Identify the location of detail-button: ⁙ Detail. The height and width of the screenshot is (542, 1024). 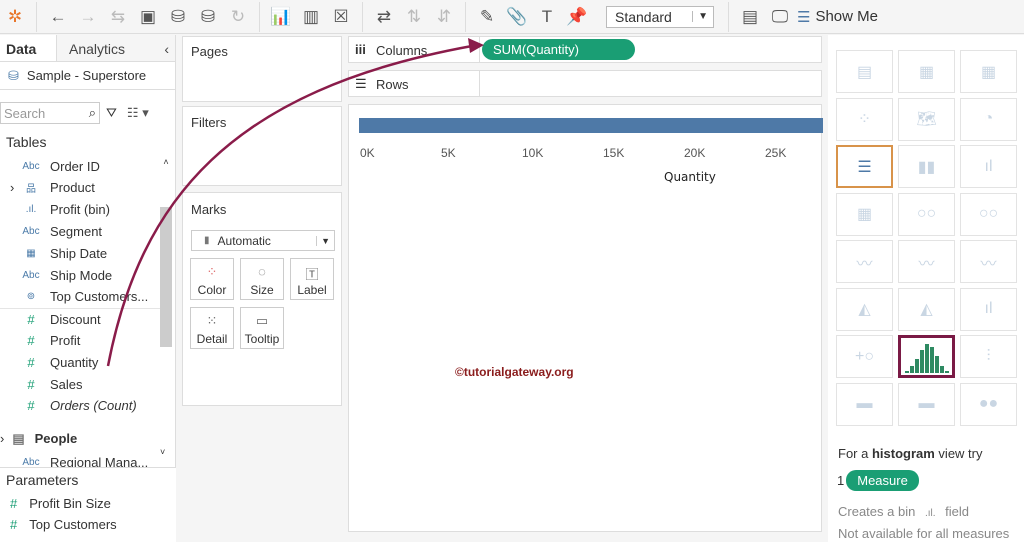
(212, 328).